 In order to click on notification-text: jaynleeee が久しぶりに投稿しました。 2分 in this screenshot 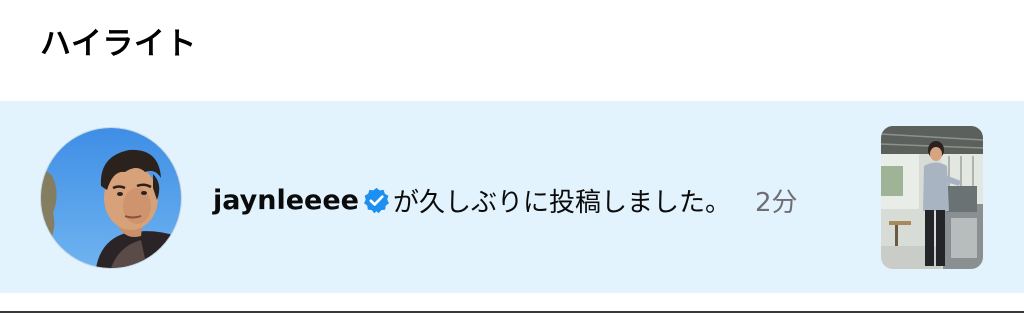, I will do `click(505, 200)`.